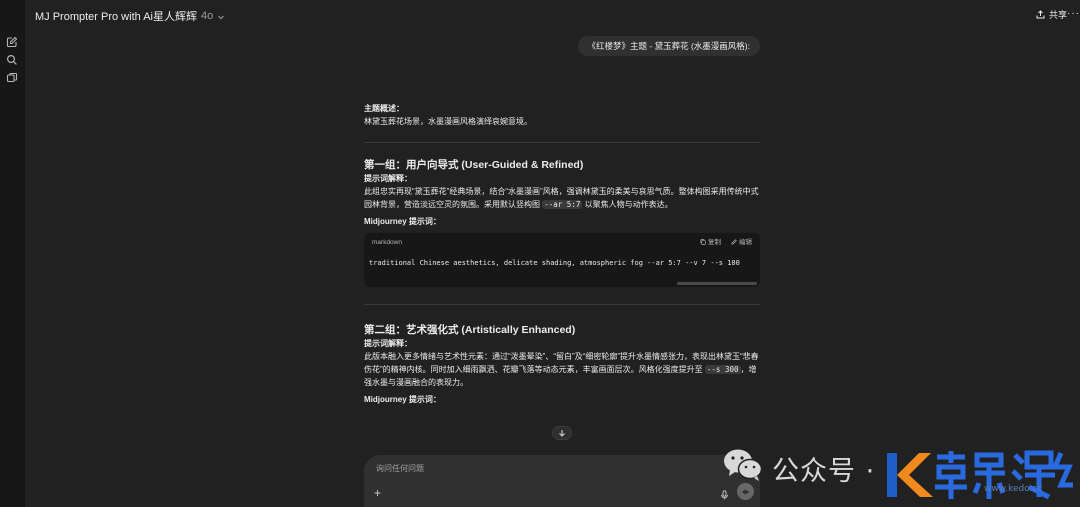  I want to click on model-picker: MJ Prompter Pro with Ai星人辉辉 4o, so click(130, 16).